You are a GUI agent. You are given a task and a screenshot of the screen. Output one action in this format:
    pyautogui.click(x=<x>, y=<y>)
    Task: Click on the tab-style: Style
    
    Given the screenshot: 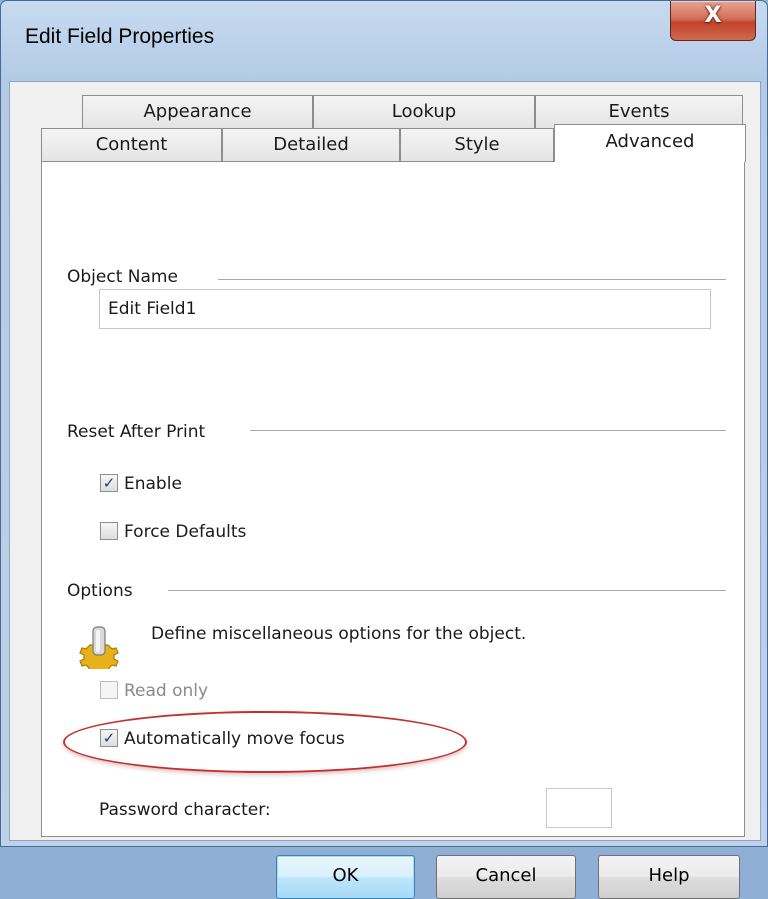 What is the action you would take?
    pyautogui.click(x=477, y=145)
    